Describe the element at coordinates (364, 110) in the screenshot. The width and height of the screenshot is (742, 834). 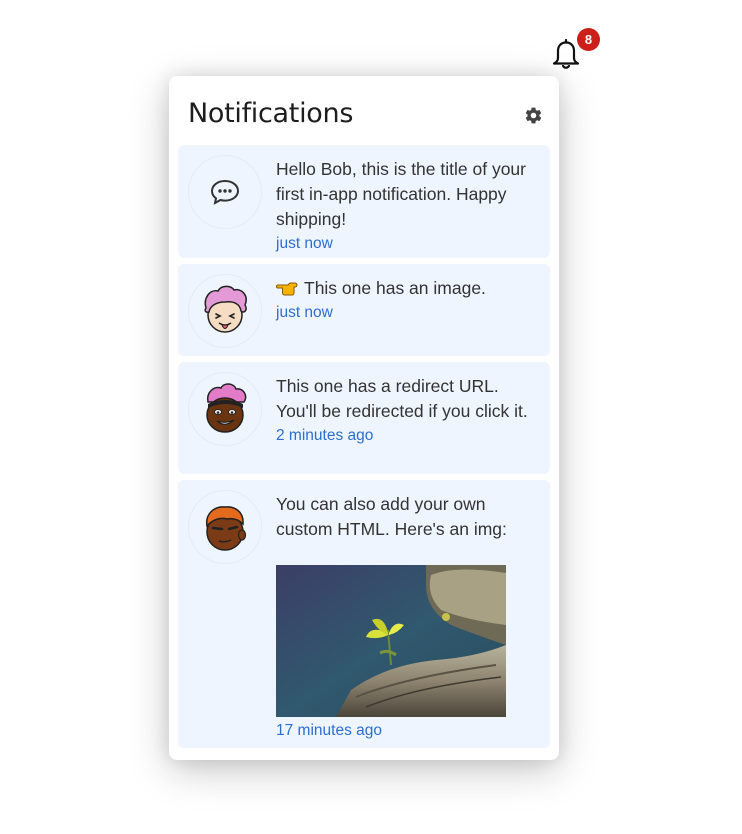
I see `panel-header: Notifications` at that location.